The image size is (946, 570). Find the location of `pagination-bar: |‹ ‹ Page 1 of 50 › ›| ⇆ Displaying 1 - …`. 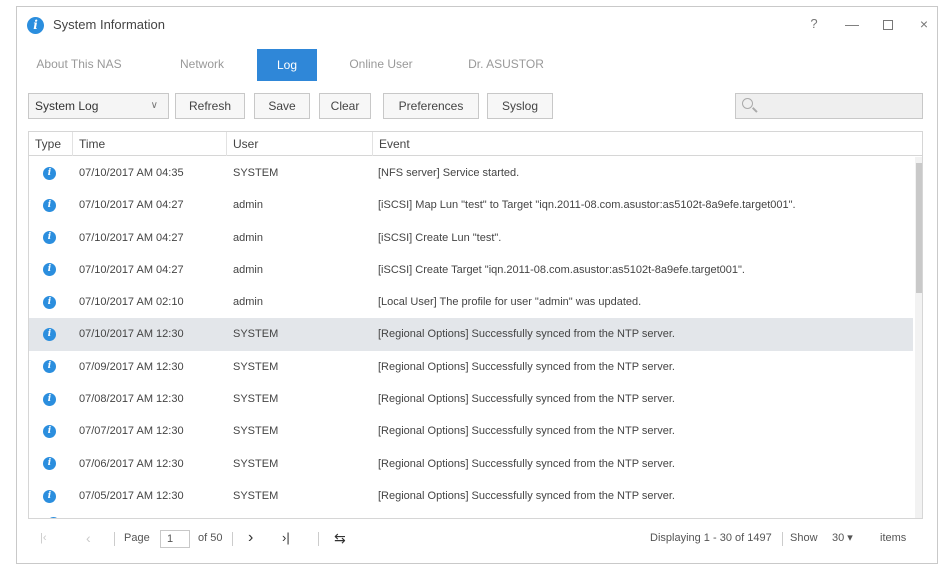

pagination-bar: |‹ ‹ Page 1 of 50 › ›| ⇆ Displaying 1 - … is located at coordinates (475, 538).